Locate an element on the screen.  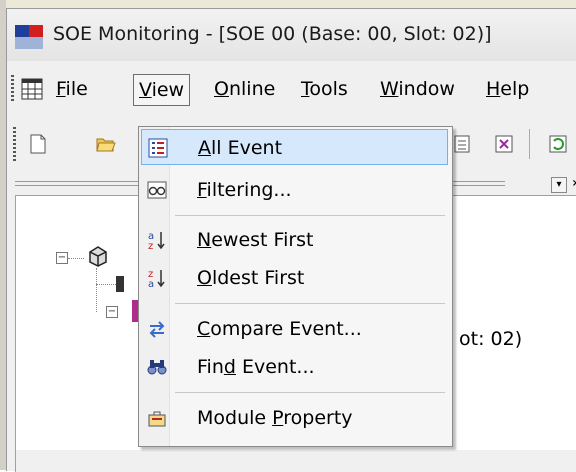
binoculars-icon is located at coordinates (157, 367).